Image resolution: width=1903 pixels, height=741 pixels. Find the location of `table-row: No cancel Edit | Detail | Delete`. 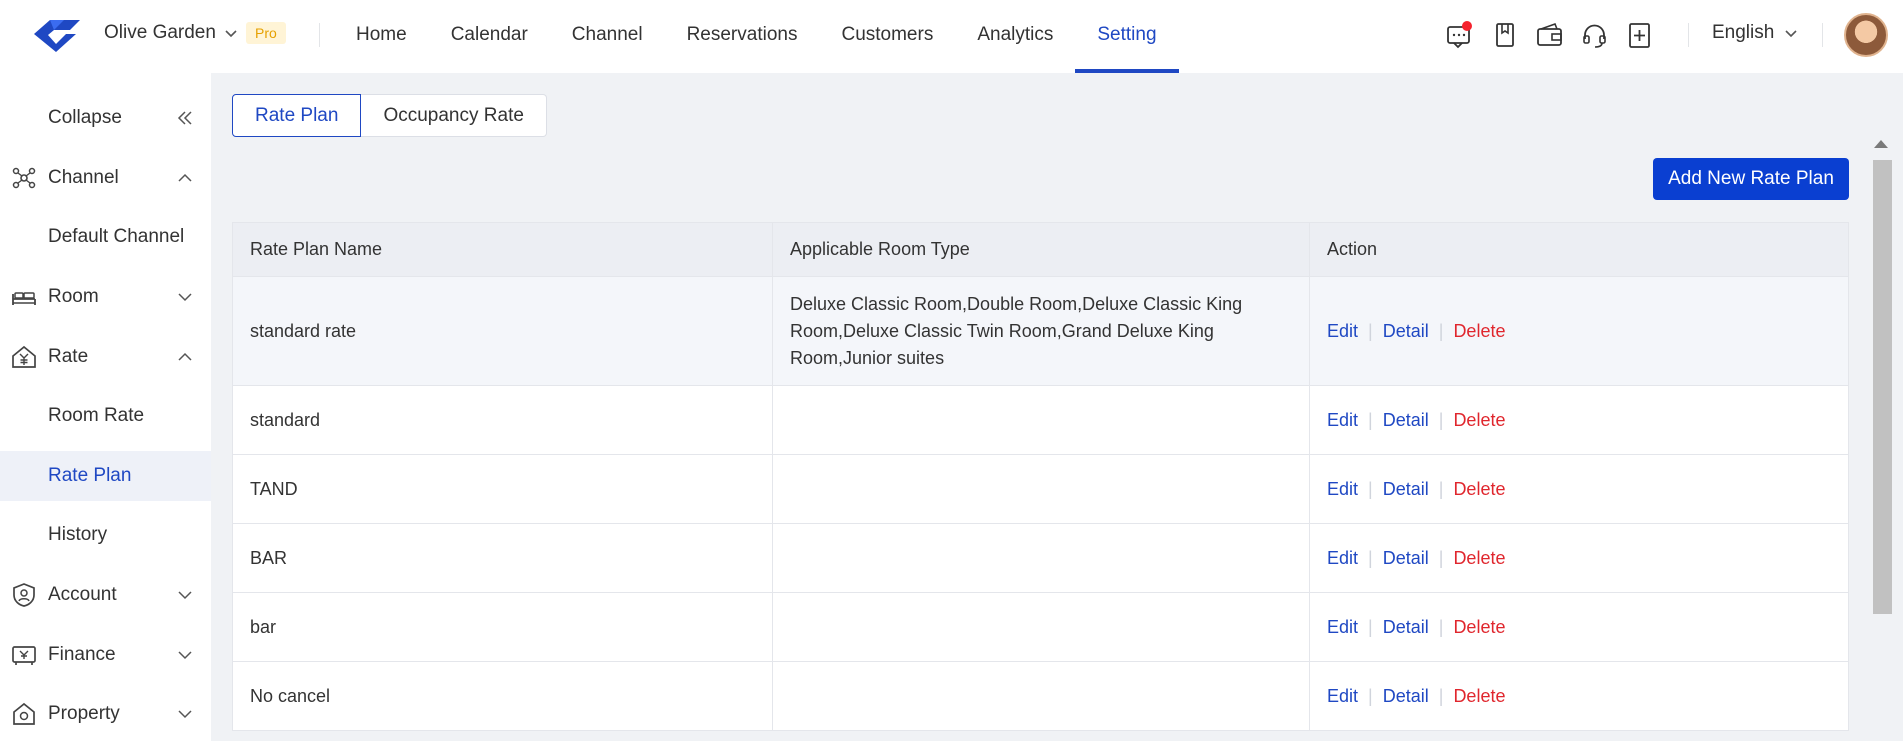

table-row: No cancel Edit | Detail | Delete is located at coordinates (1040, 696).